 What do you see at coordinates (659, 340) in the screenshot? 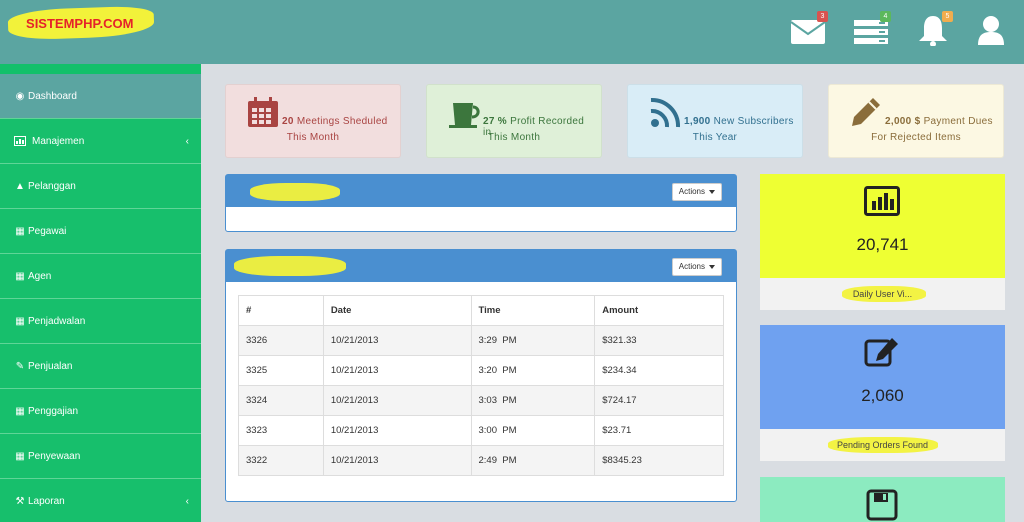
I see `cell-amount: $321.33` at bounding box center [659, 340].